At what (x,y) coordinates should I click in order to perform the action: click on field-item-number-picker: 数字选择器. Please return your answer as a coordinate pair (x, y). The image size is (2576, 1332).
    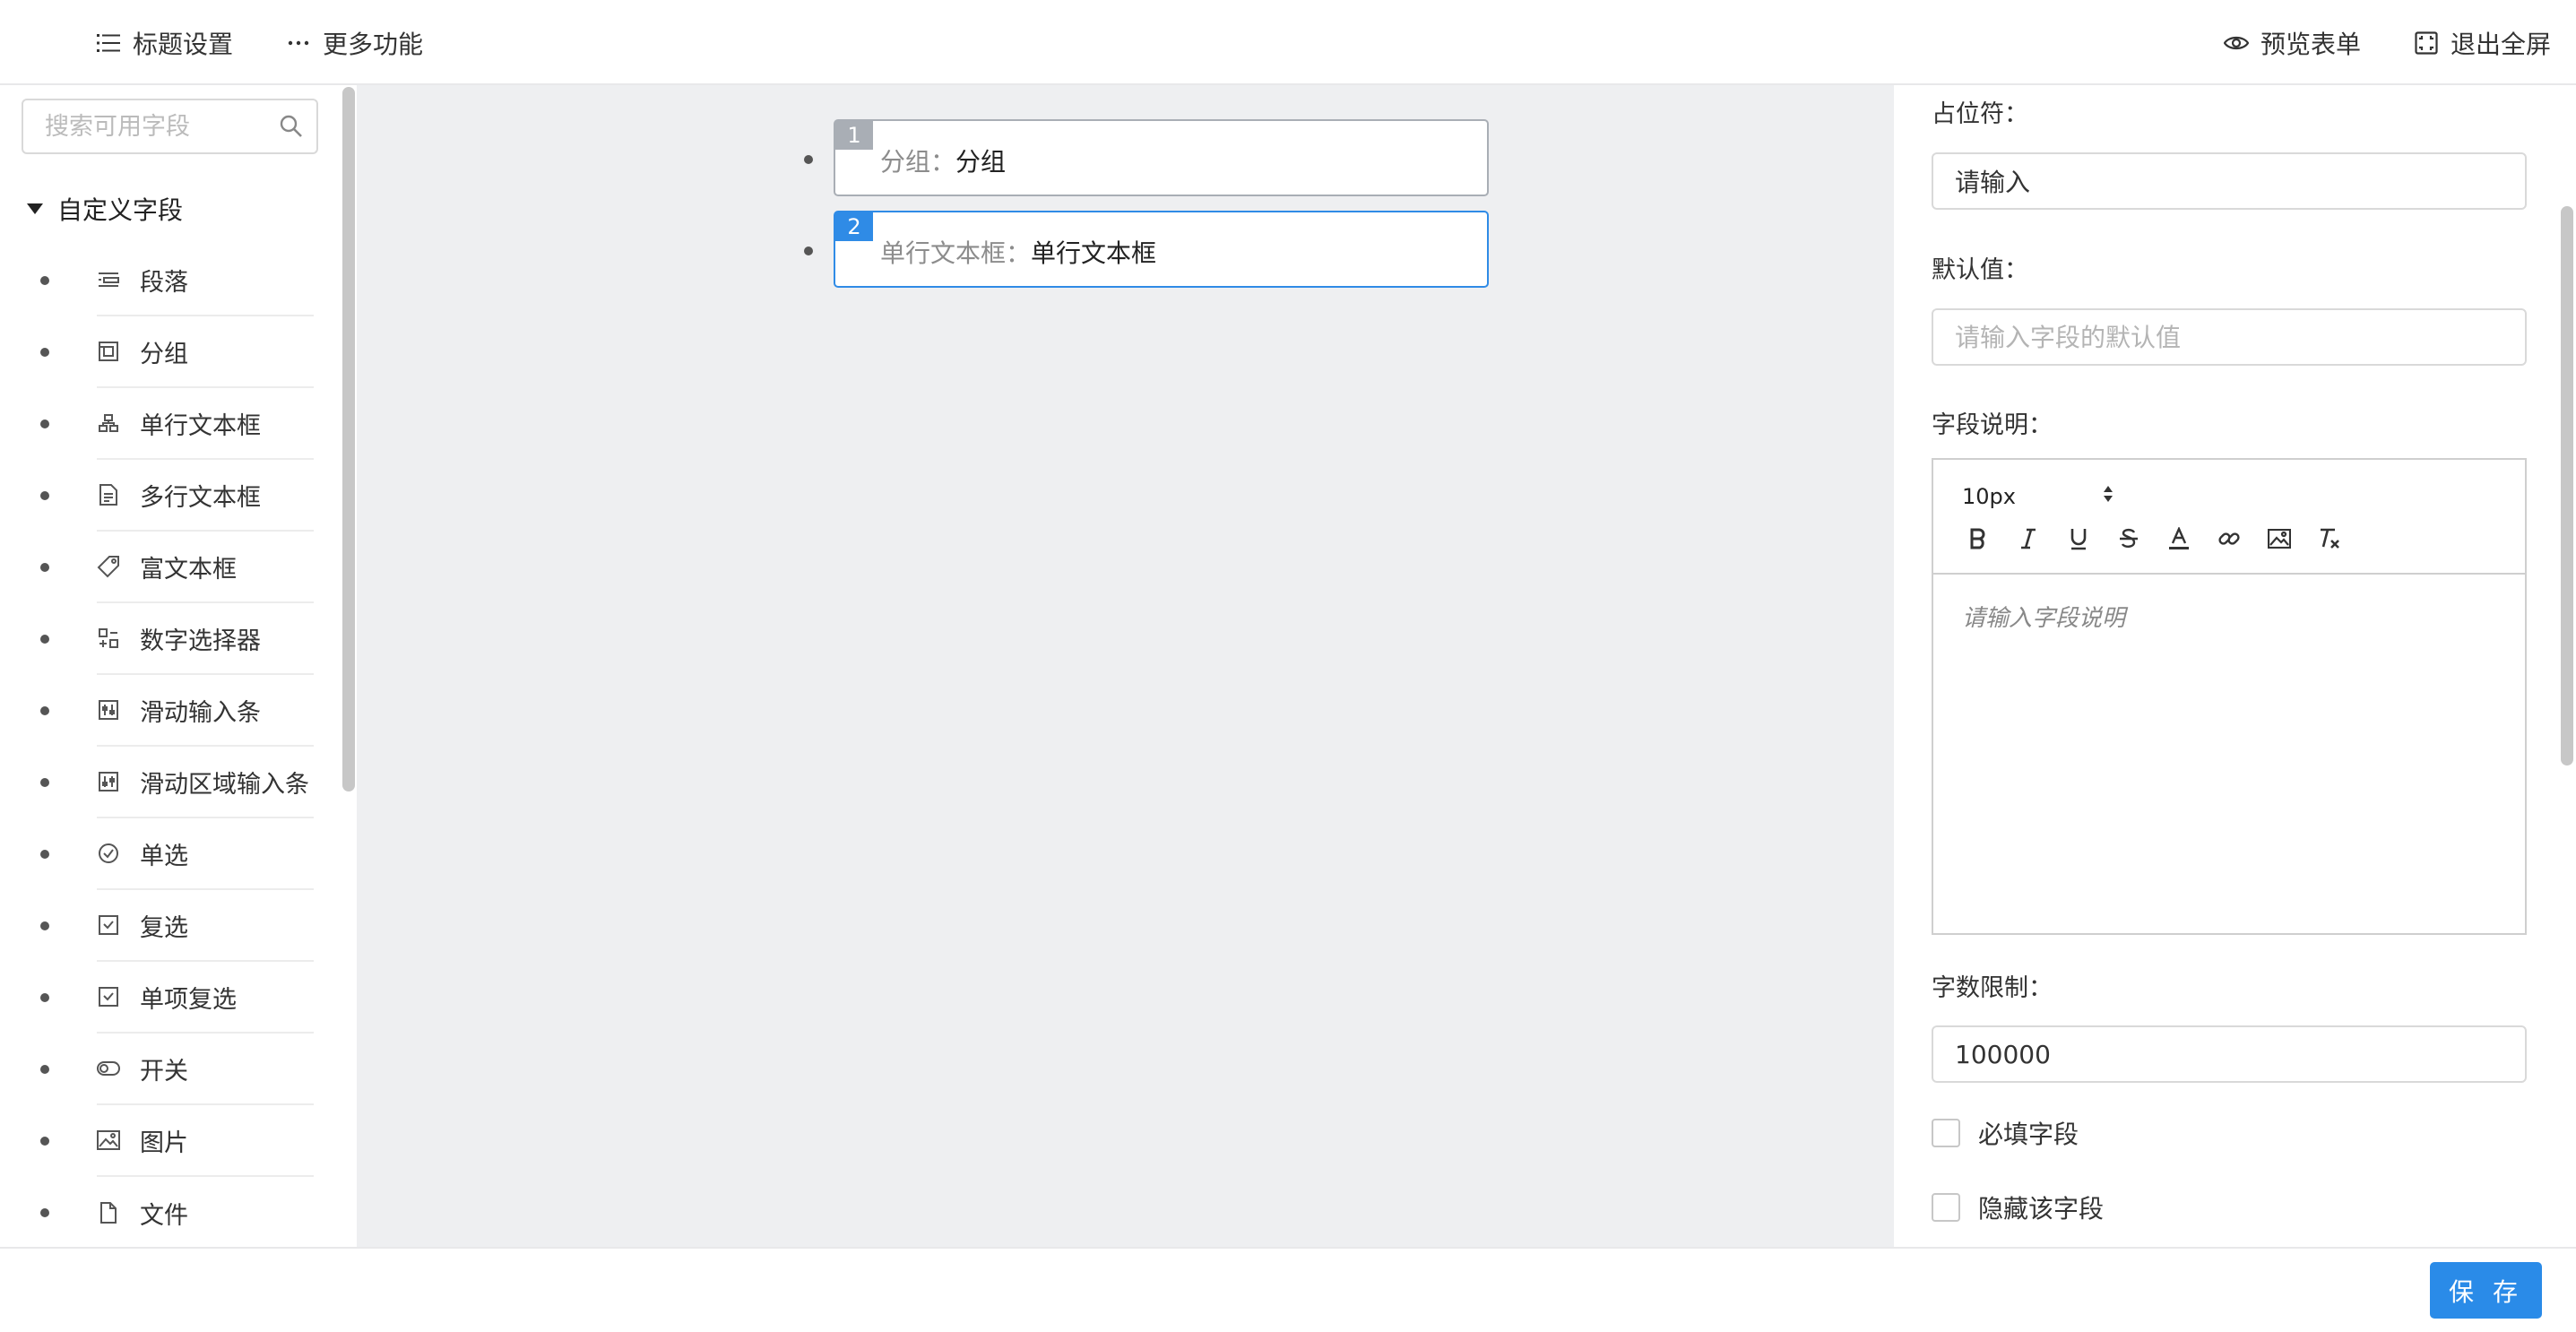
    Looking at the image, I should click on (178, 639).